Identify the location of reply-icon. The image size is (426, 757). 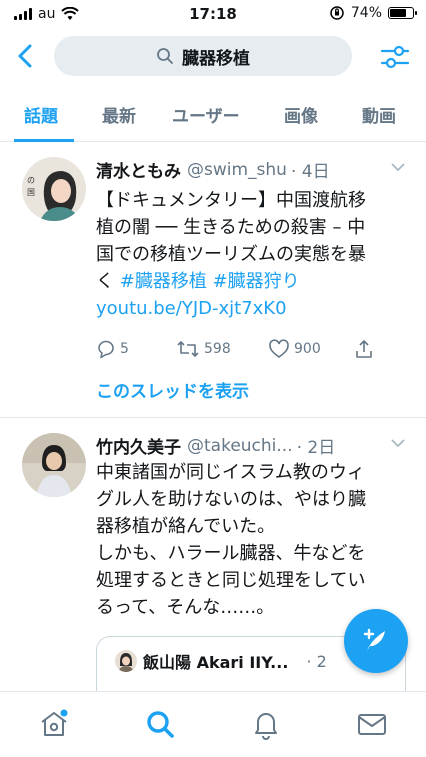
(106, 349).